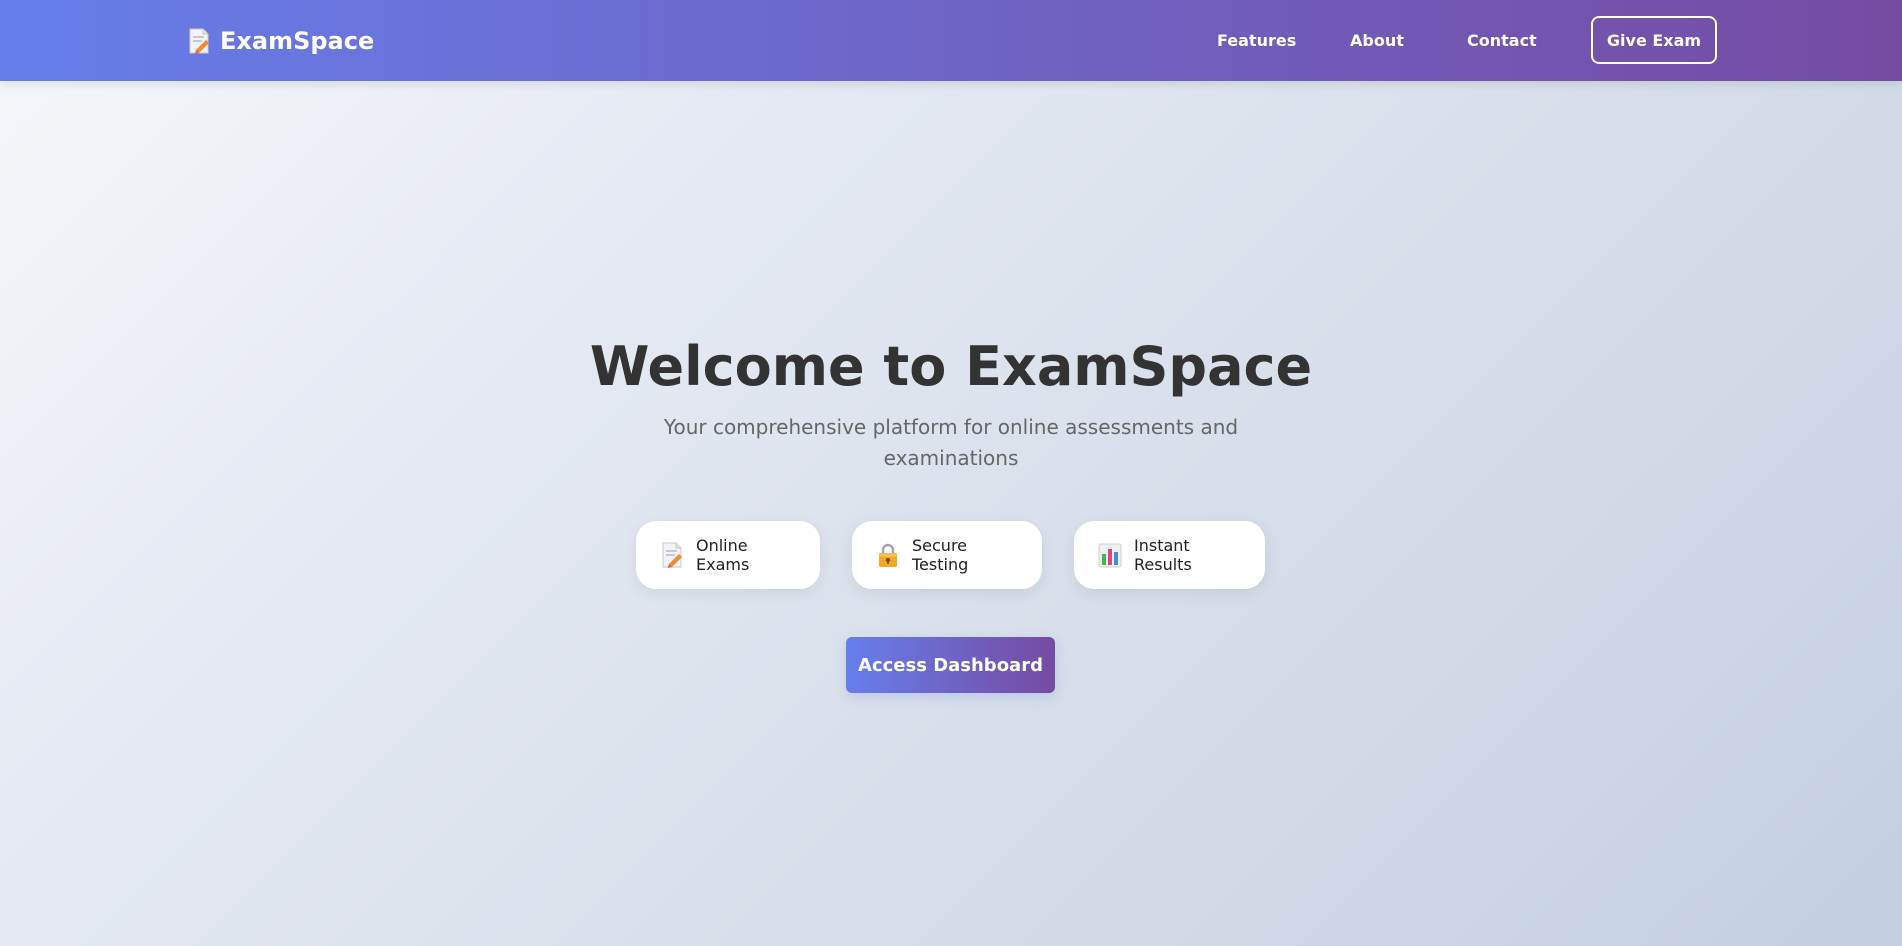 The height and width of the screenshot is (946, 1902). I want to click on nav-link-contact: Contact, so click(1502, 40).